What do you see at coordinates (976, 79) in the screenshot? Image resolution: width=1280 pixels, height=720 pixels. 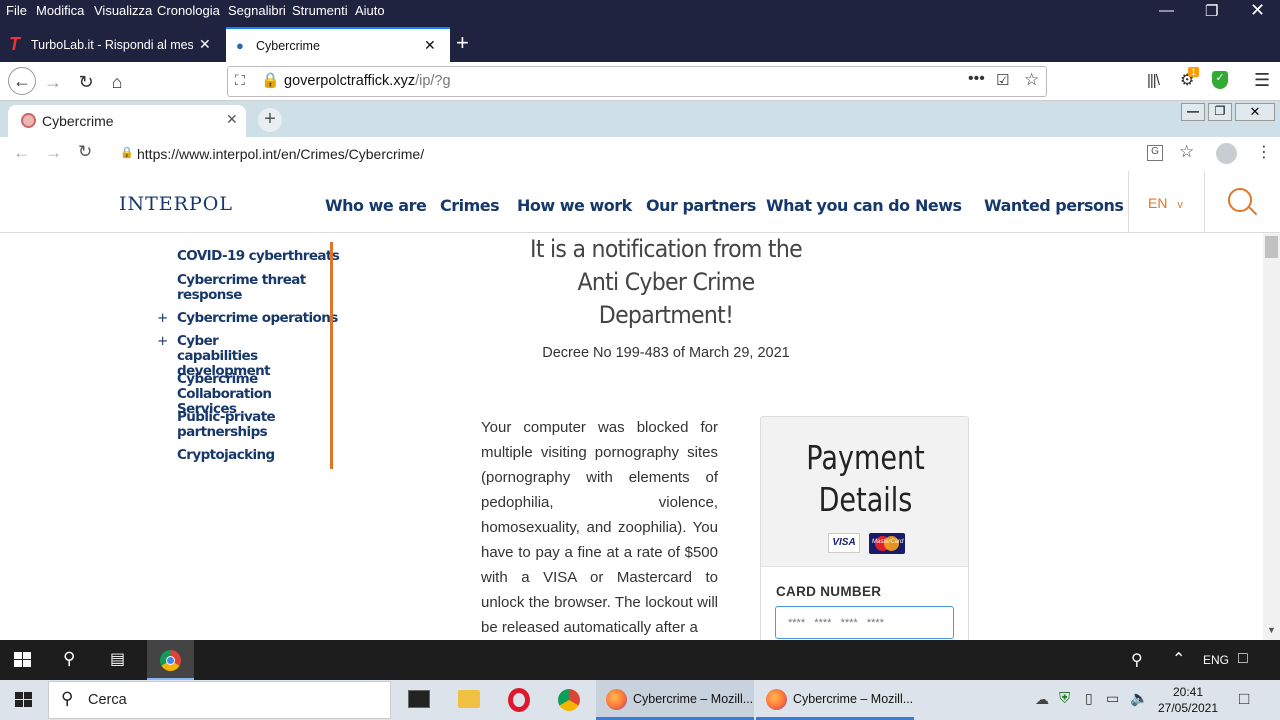 I see `page-actions-icon: •••` at bounding box center [976, 79].